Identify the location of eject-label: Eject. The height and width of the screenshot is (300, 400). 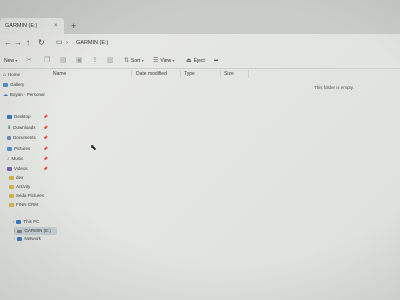
(199, 61).